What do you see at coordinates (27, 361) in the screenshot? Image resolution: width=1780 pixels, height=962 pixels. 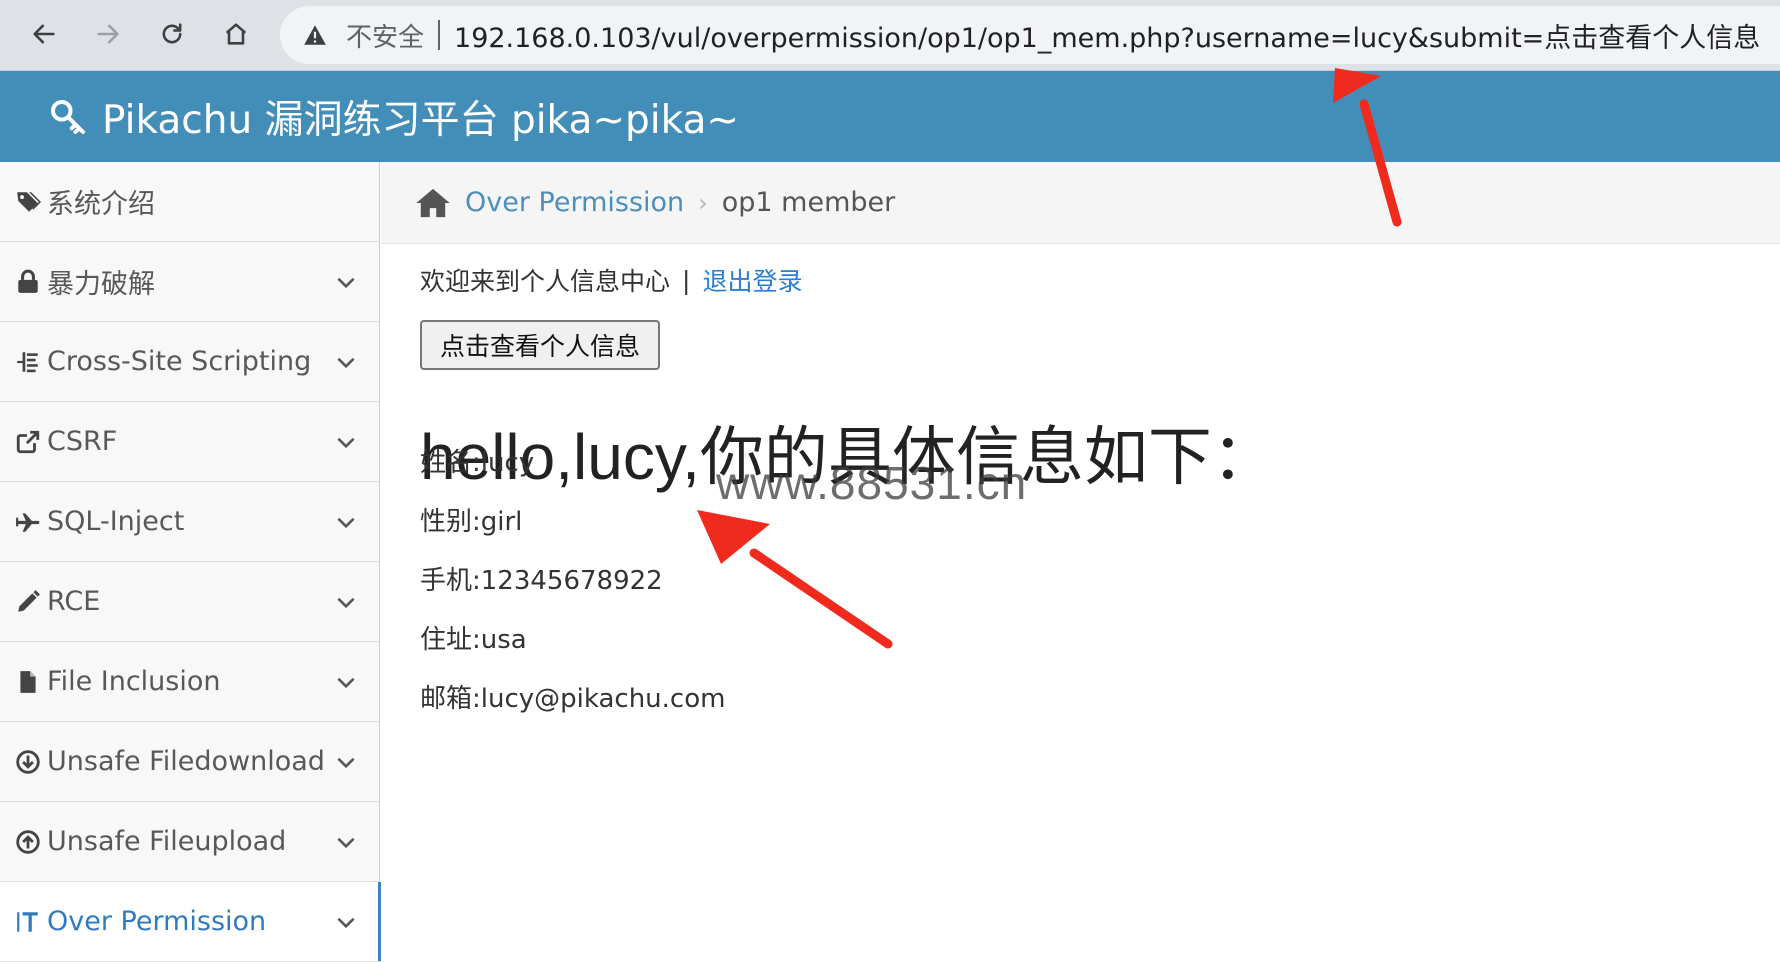 I see `list-icon` at bounding box center [27, 361].